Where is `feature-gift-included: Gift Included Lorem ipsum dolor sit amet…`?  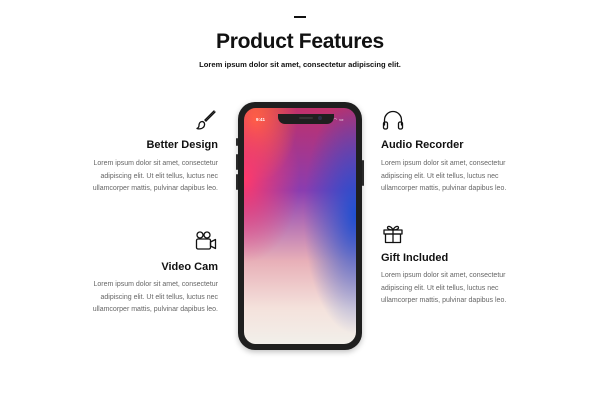 feature-gift-included: Gift Included Lorem ipsum dolor sit amet… is located at coordinates (445, 266).